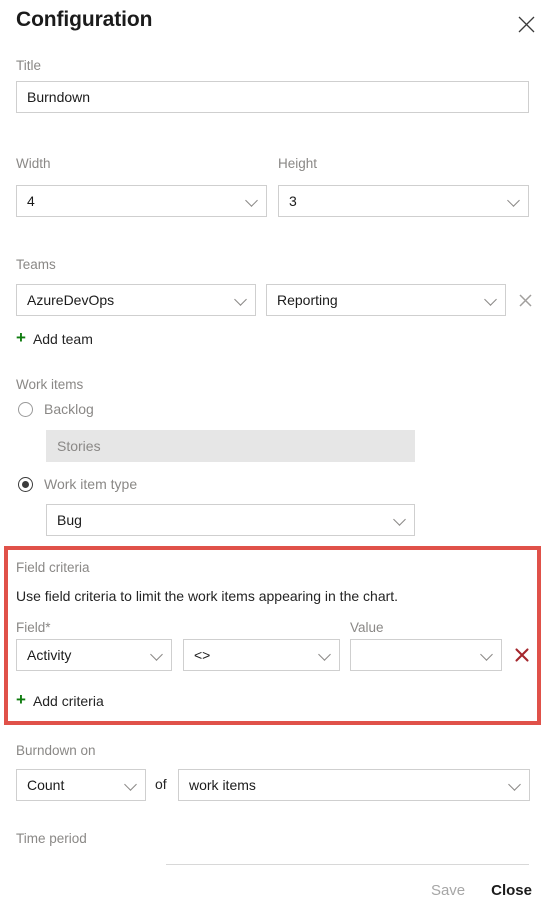 Image resolution: width=551 pixels, height=916 pixels. I want to click on team-name-dropdown: Reporting, so click(386, 300).